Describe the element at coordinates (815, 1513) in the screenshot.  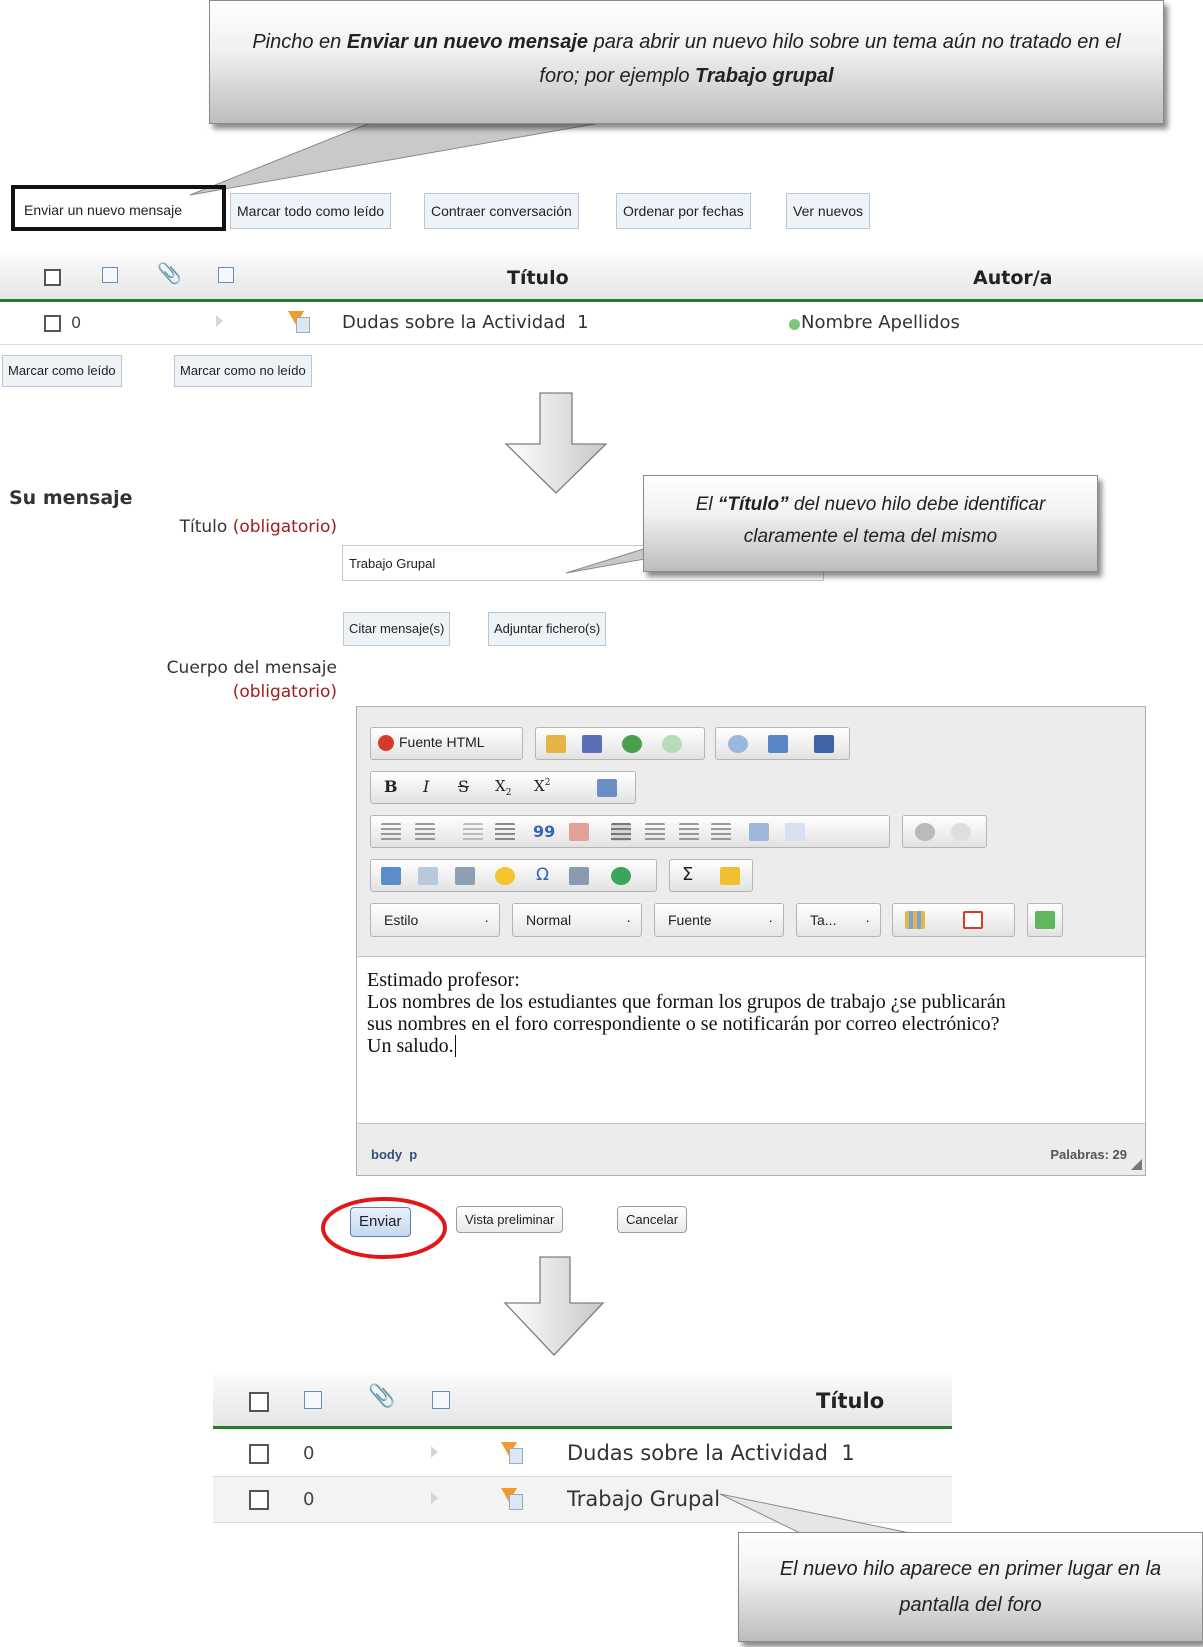
I see `callout-pointer-bottom` at that location.